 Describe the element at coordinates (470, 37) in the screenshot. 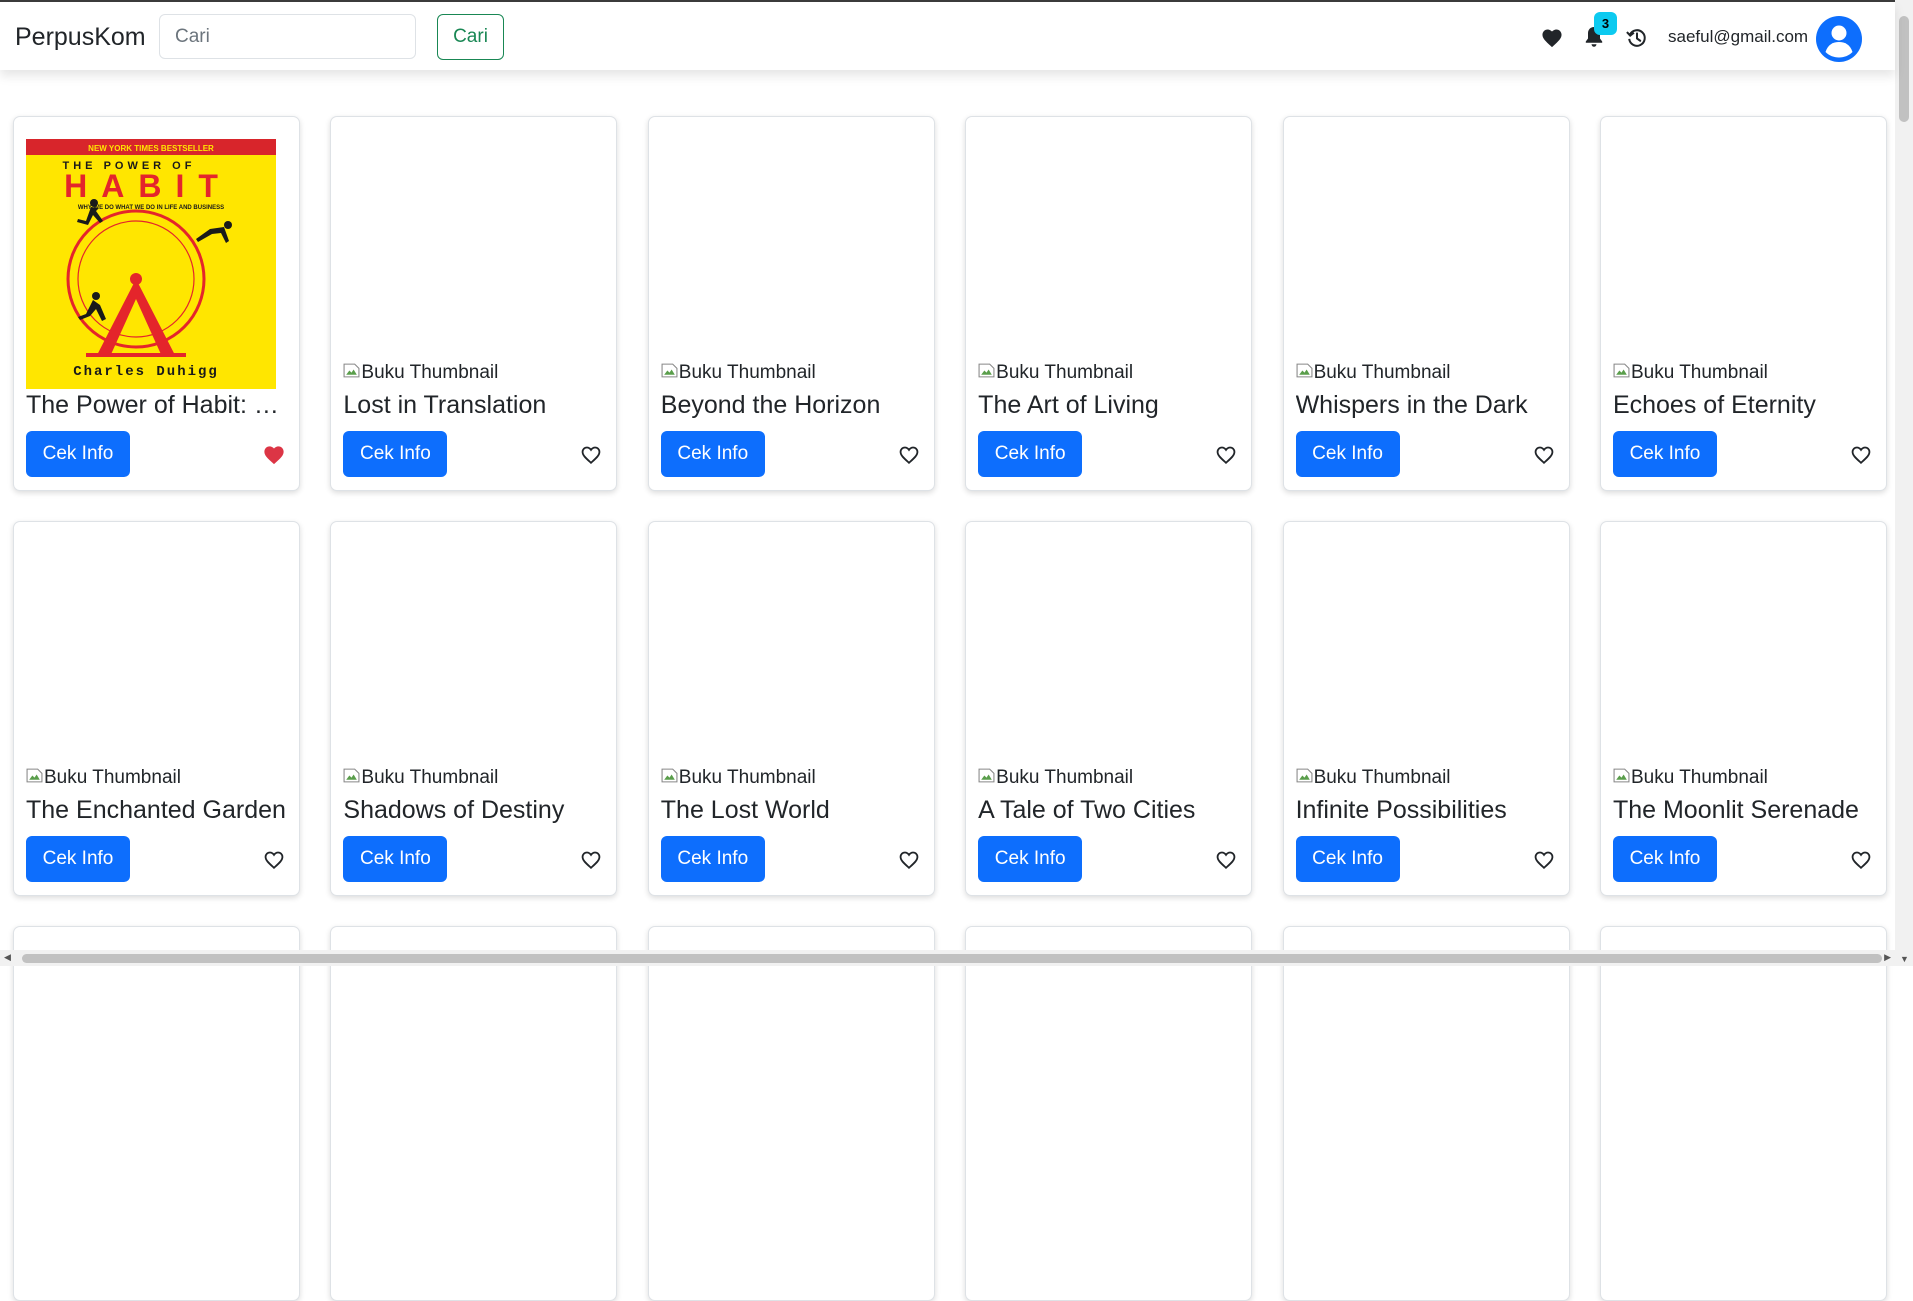

I see `search-button: Cari` at that location.